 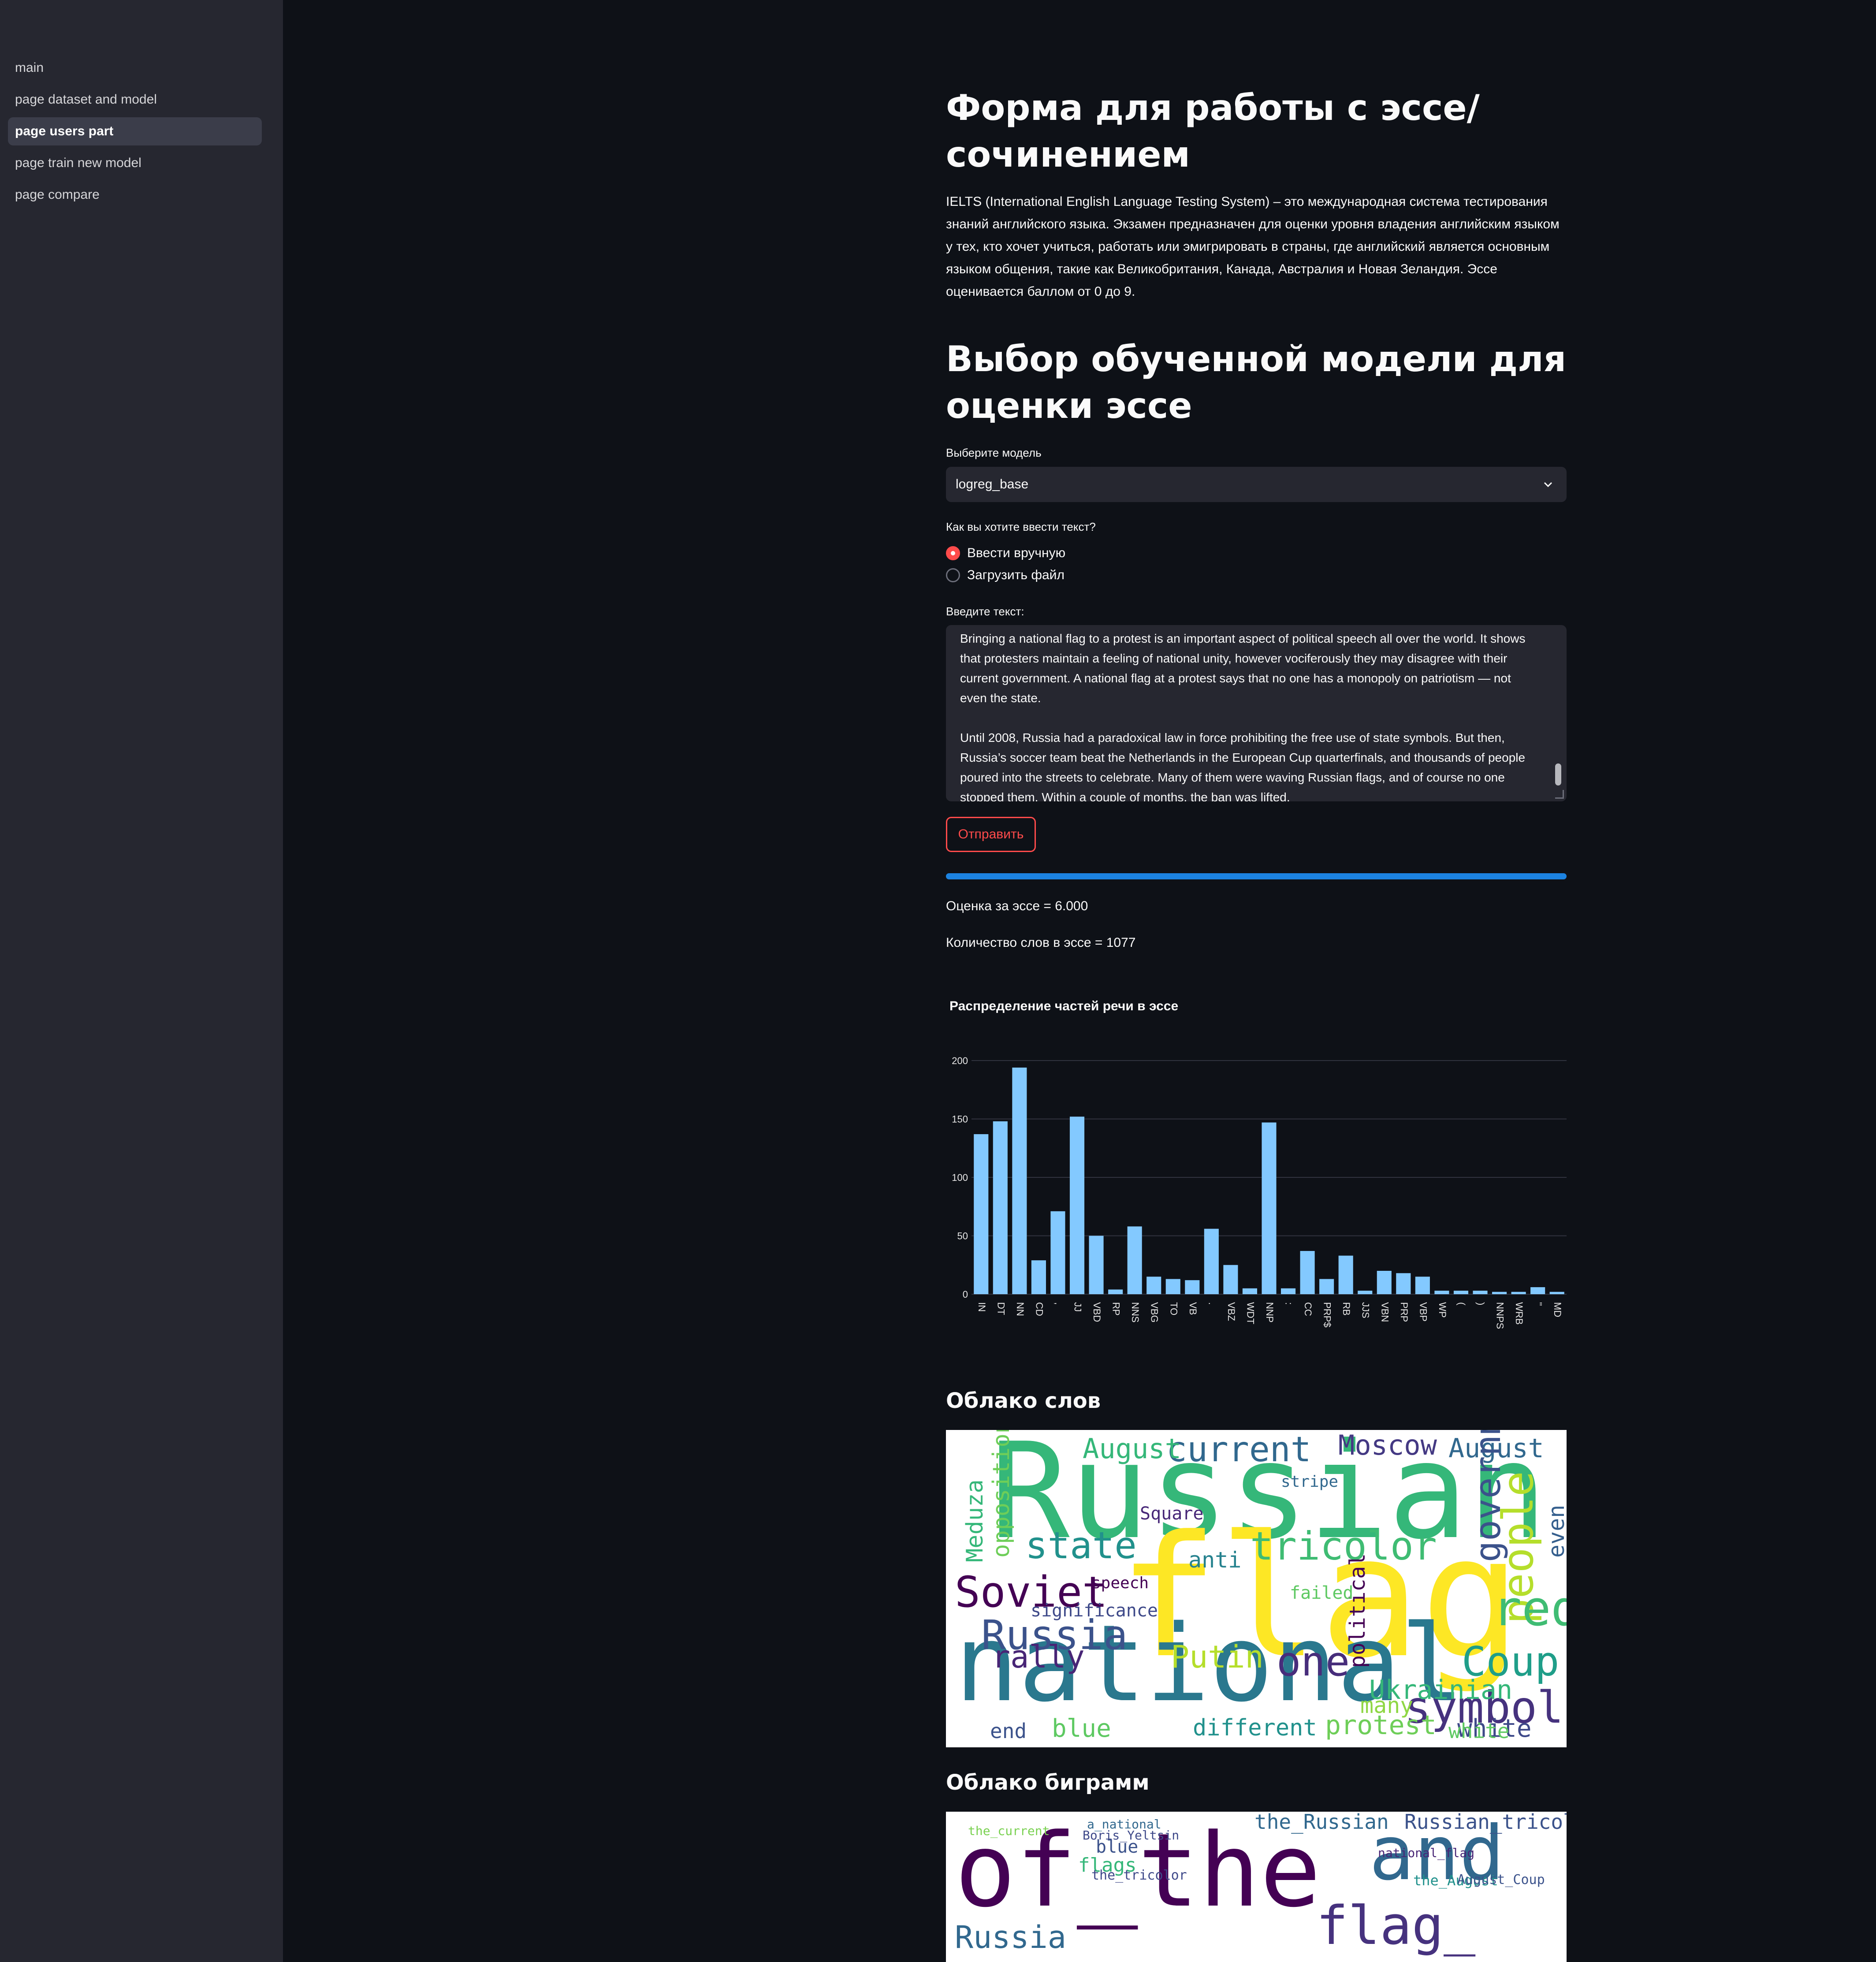 What do you see at coordinates (1343, 1546) in the screenshot?
I see `cloud-word: tricolor` at bounding box center [1343, 1546].